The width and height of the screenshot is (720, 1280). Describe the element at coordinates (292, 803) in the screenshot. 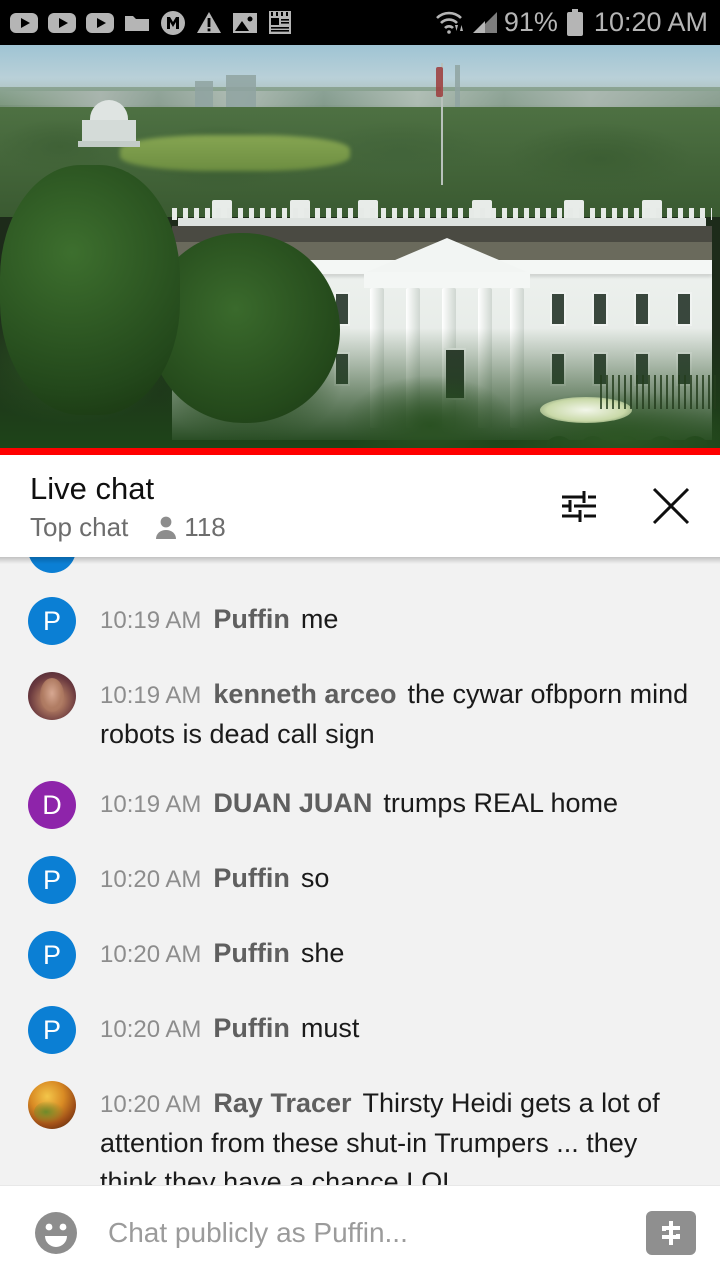

I see `message-author: DUAN JUAN` at that location.